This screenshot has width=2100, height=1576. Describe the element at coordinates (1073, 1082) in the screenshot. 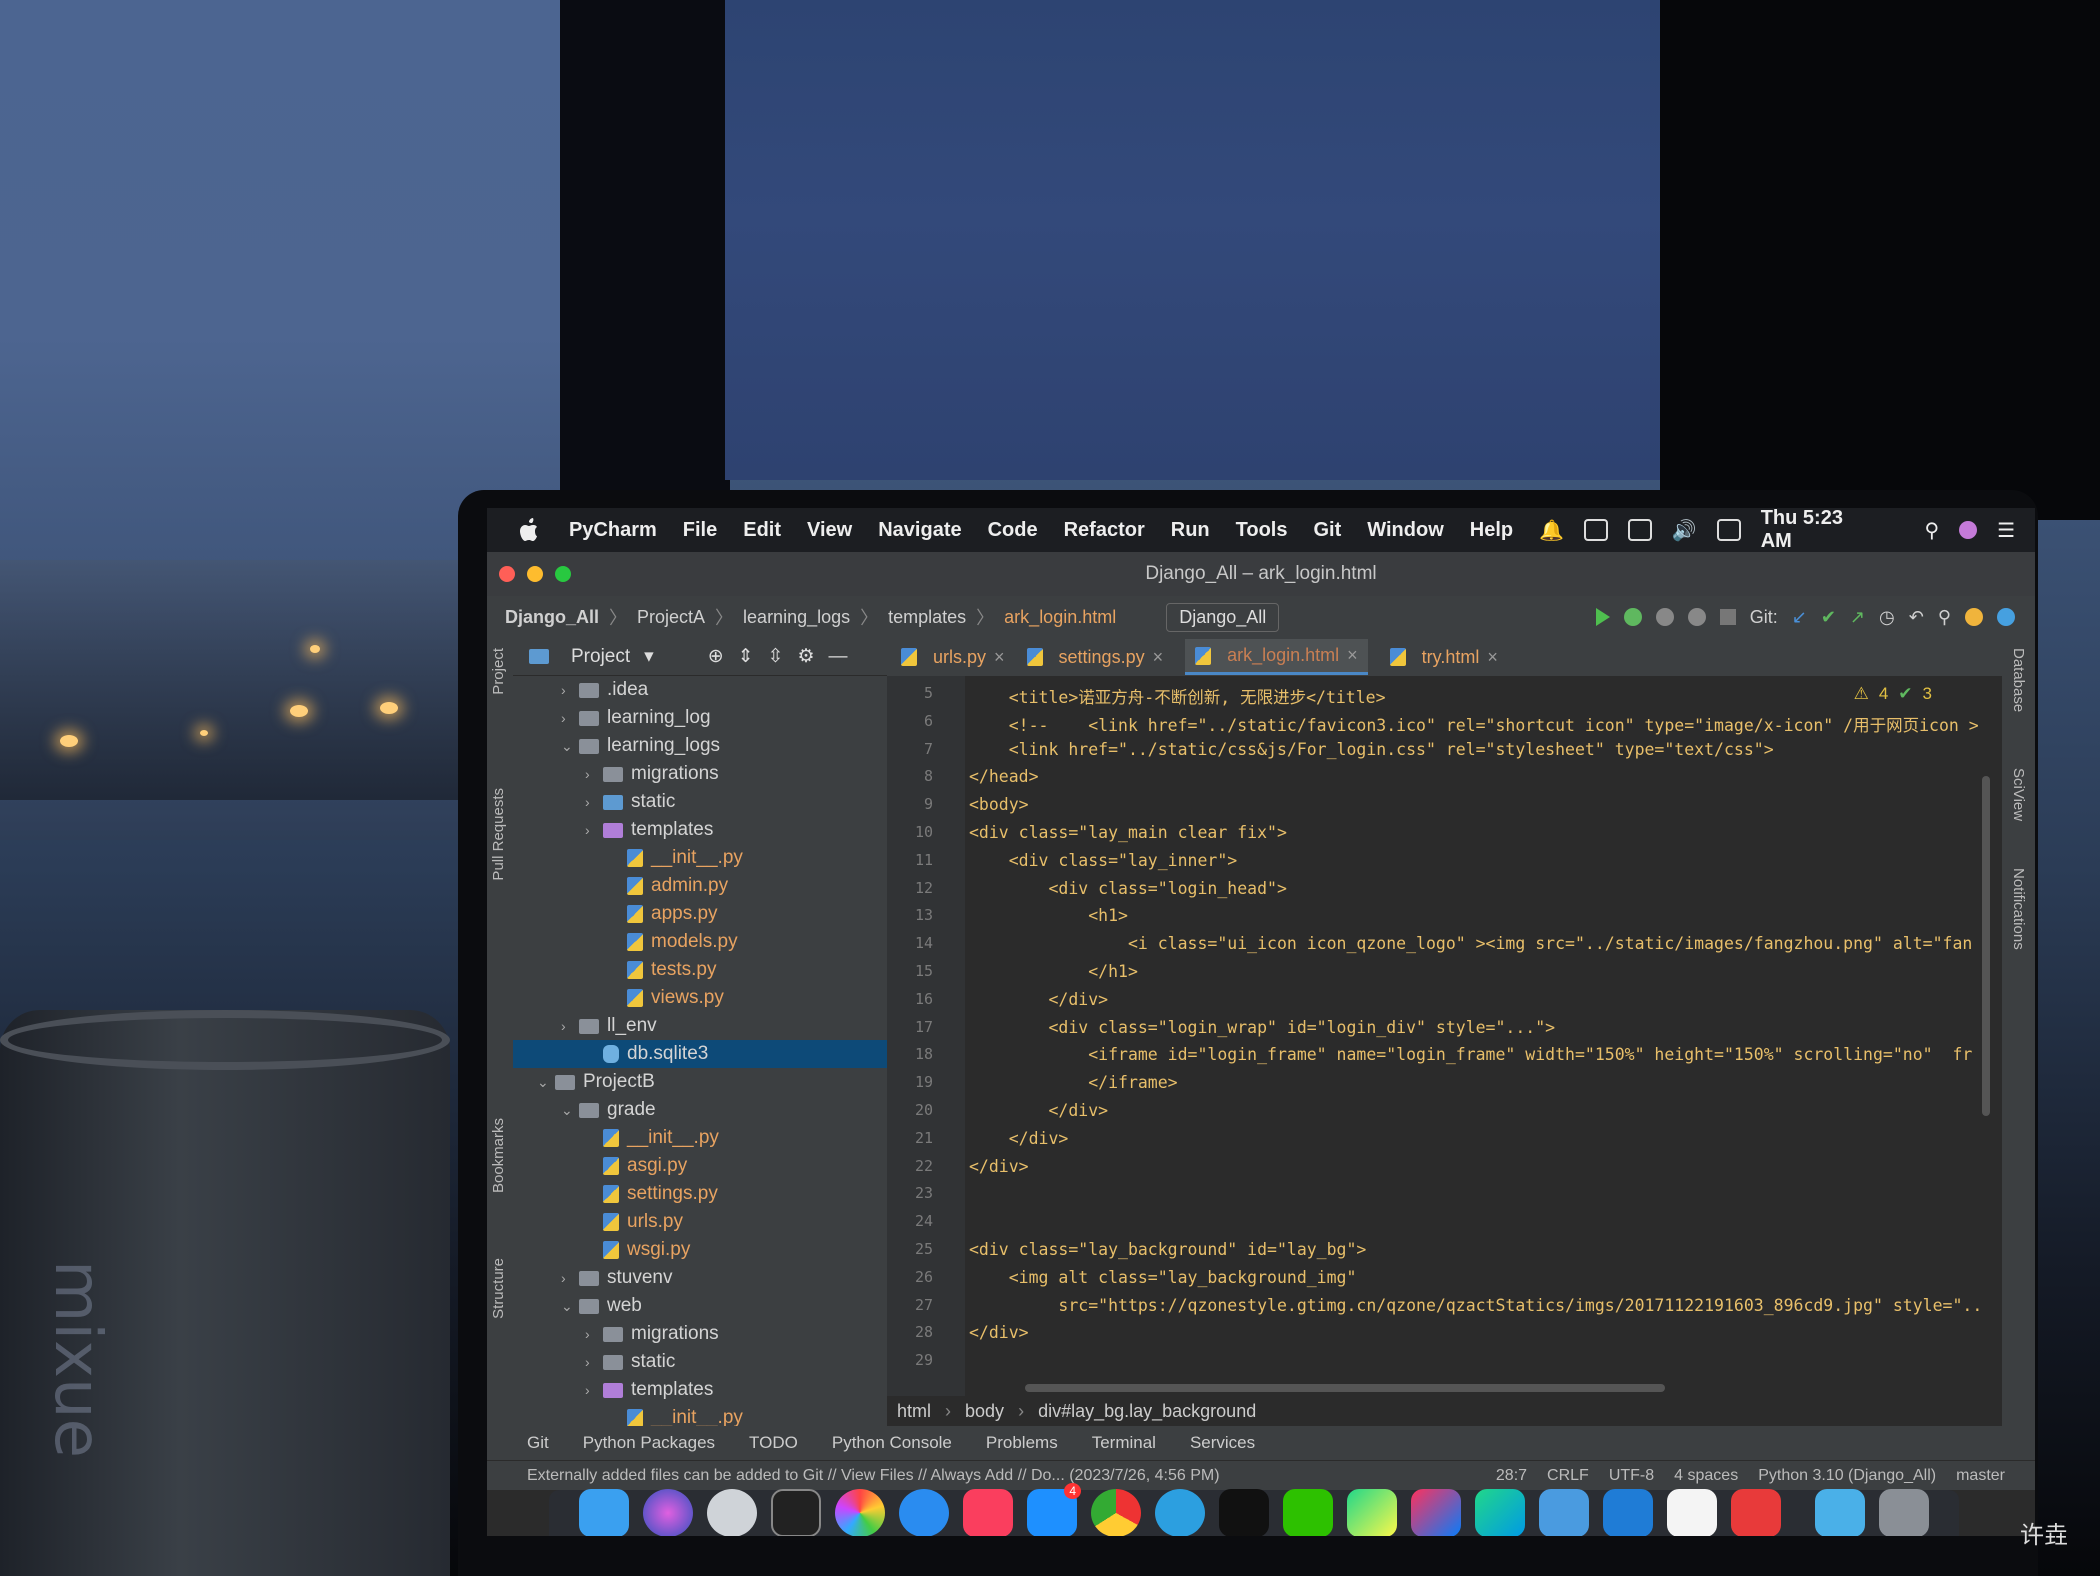

I see `code-line: </iframe>` at that location.